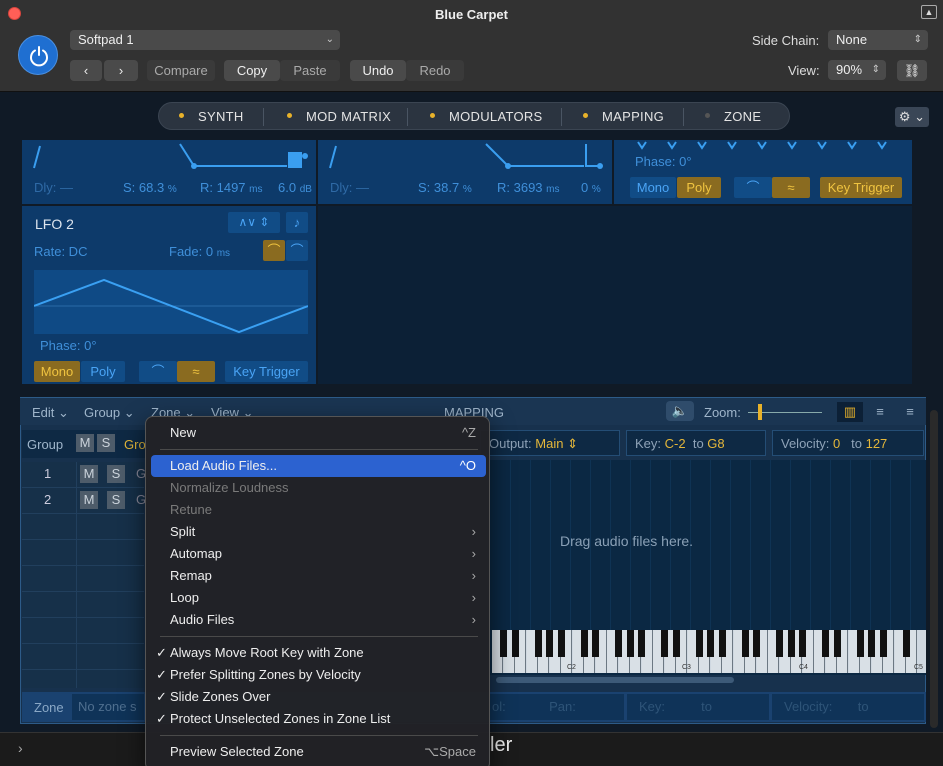 This screenshot has width=943, height=766. I want to click on note-sync-icon: ♪, so click(297, 222).